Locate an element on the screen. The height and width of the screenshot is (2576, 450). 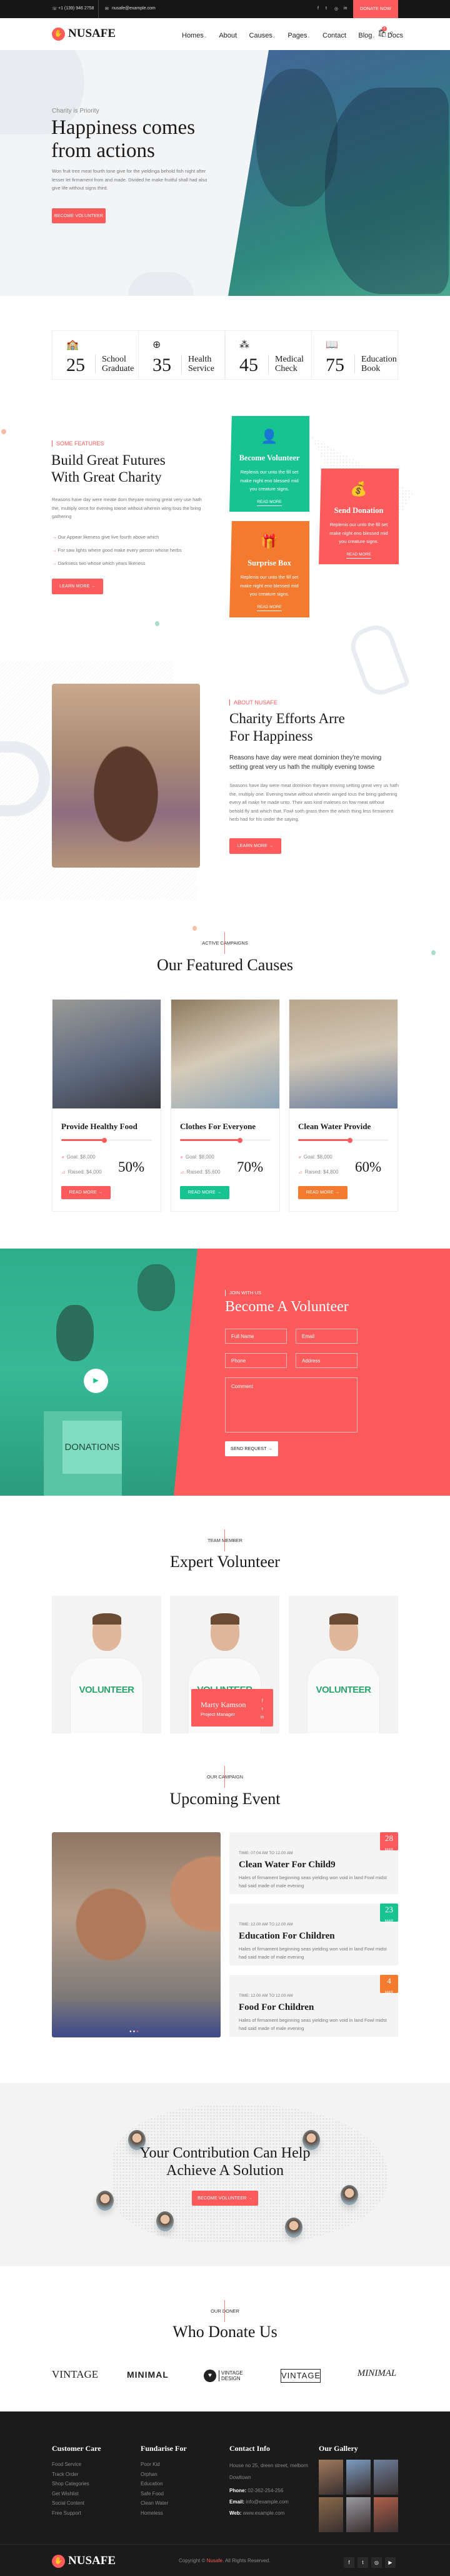
nav-about: About is located at coordinates (228, 35).